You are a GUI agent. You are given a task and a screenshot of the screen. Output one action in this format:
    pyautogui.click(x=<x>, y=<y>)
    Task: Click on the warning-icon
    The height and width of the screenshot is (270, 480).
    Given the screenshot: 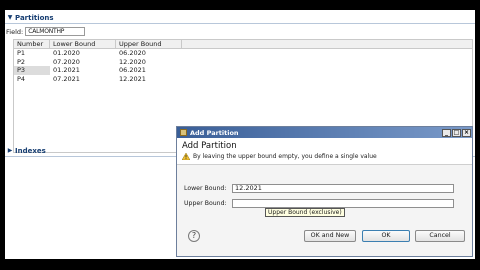 What is the action you would take?
    pyautogui.click(x=186, y=156)
    